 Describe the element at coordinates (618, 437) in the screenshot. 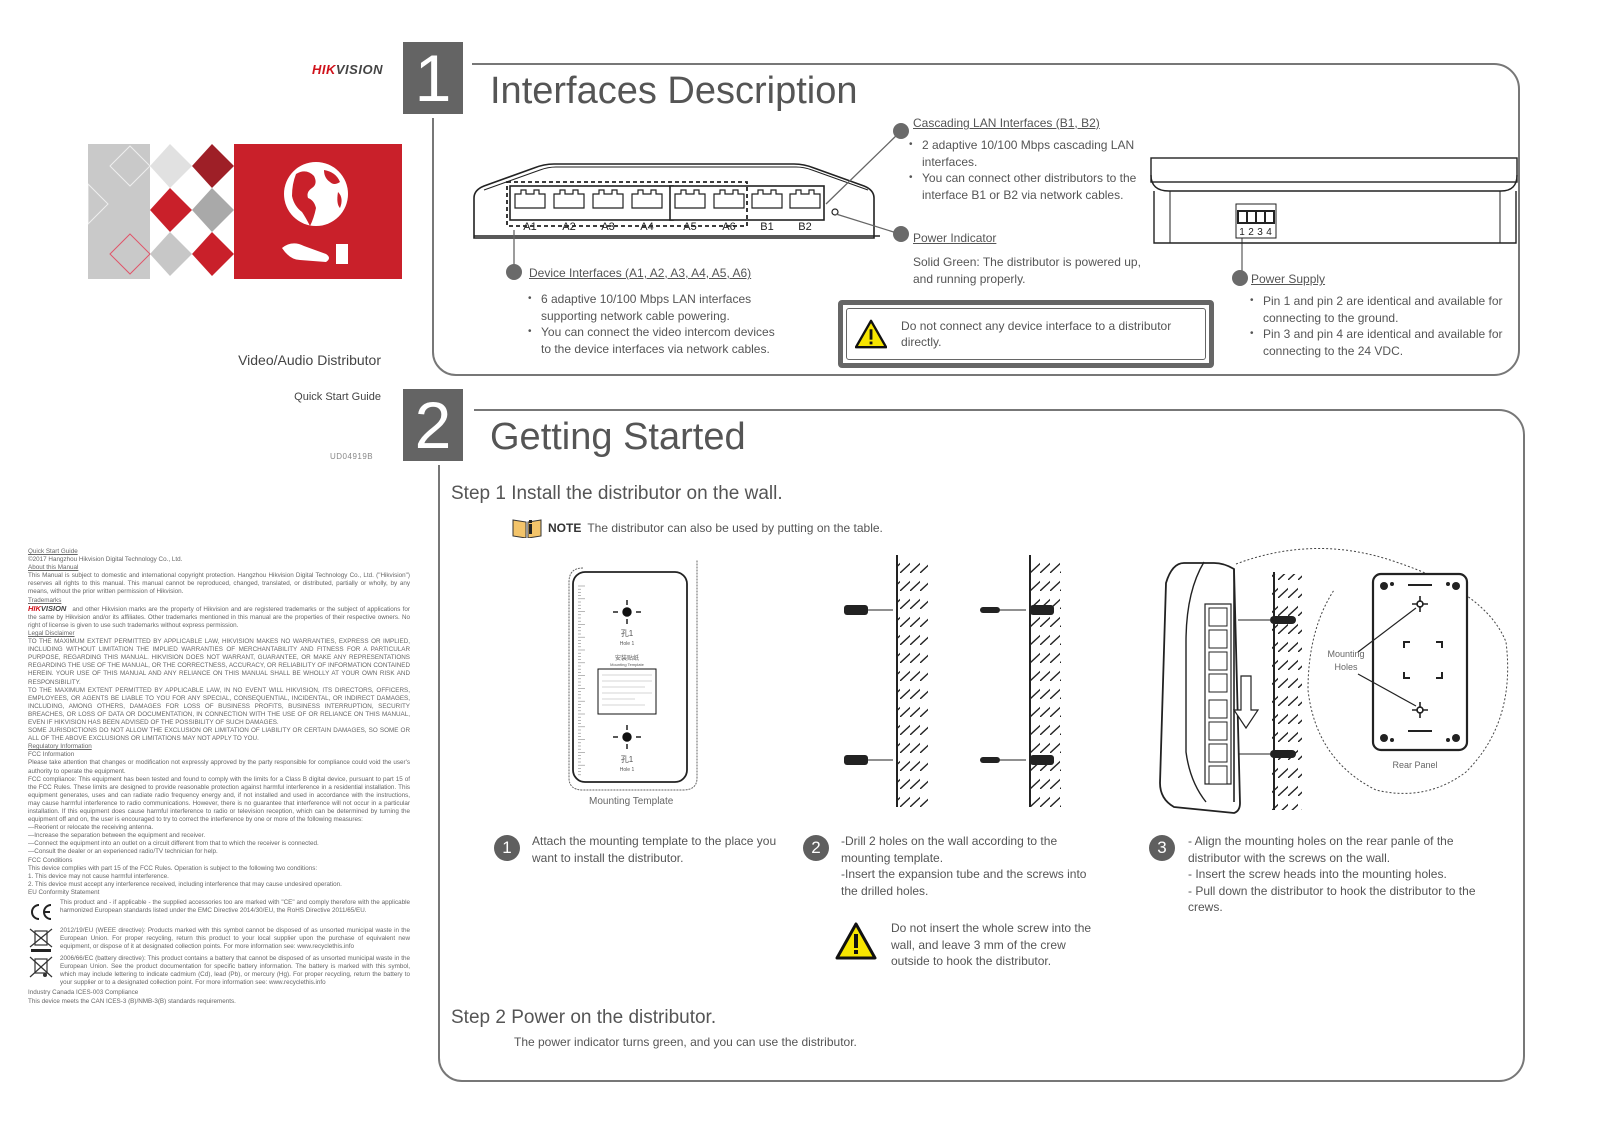

I see `section-2-title: Getting Started` at that location.